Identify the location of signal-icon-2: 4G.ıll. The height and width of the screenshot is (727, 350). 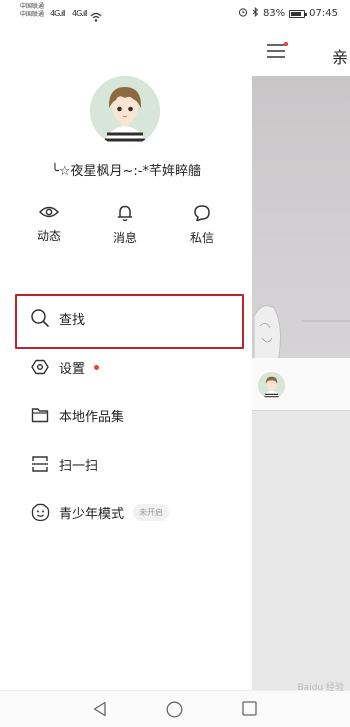
(79, 13).